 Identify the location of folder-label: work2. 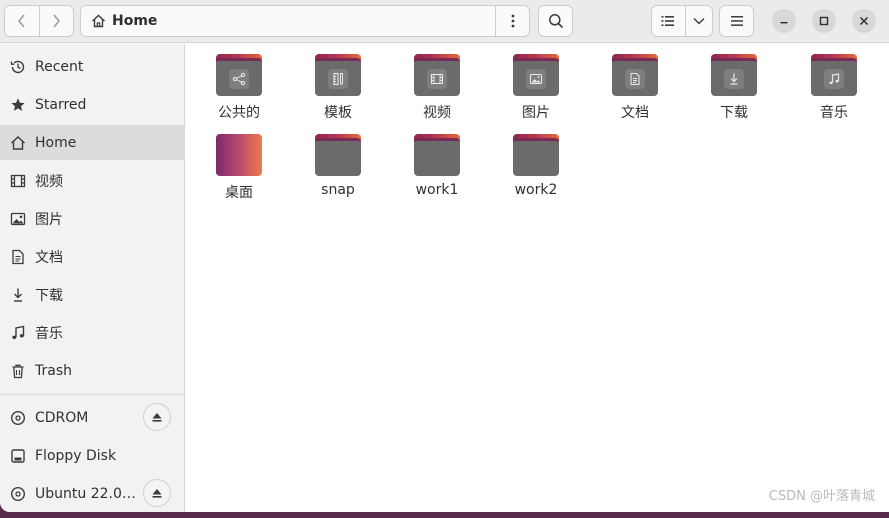
(536, 190).